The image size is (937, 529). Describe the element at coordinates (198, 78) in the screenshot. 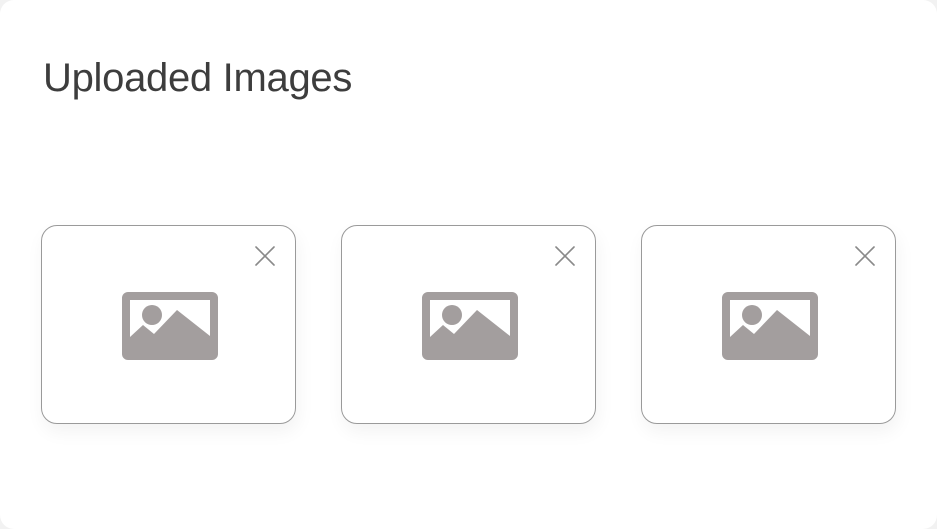

I see `page-title: Uploaded Images` at that location.